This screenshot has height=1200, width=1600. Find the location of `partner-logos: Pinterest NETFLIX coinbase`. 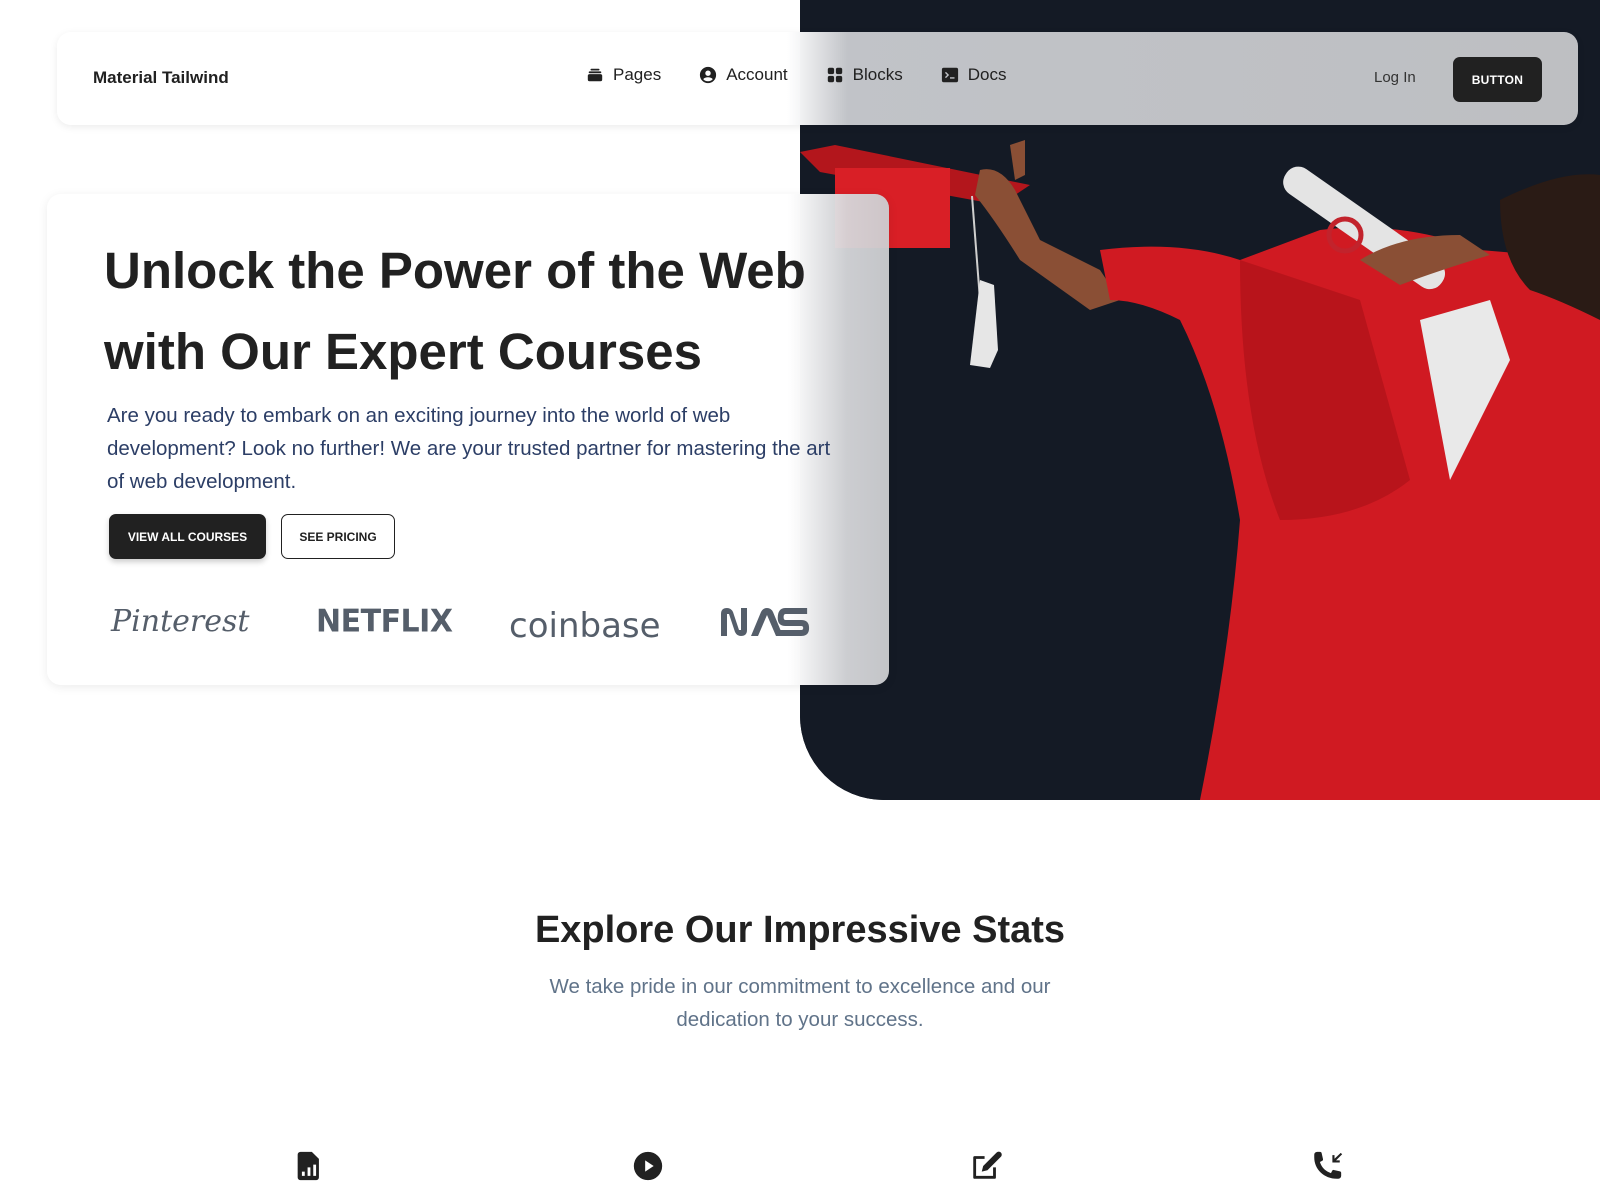

partner-logos: Pinterest NETFLIX coinbase is located at coordinates (471, 628).